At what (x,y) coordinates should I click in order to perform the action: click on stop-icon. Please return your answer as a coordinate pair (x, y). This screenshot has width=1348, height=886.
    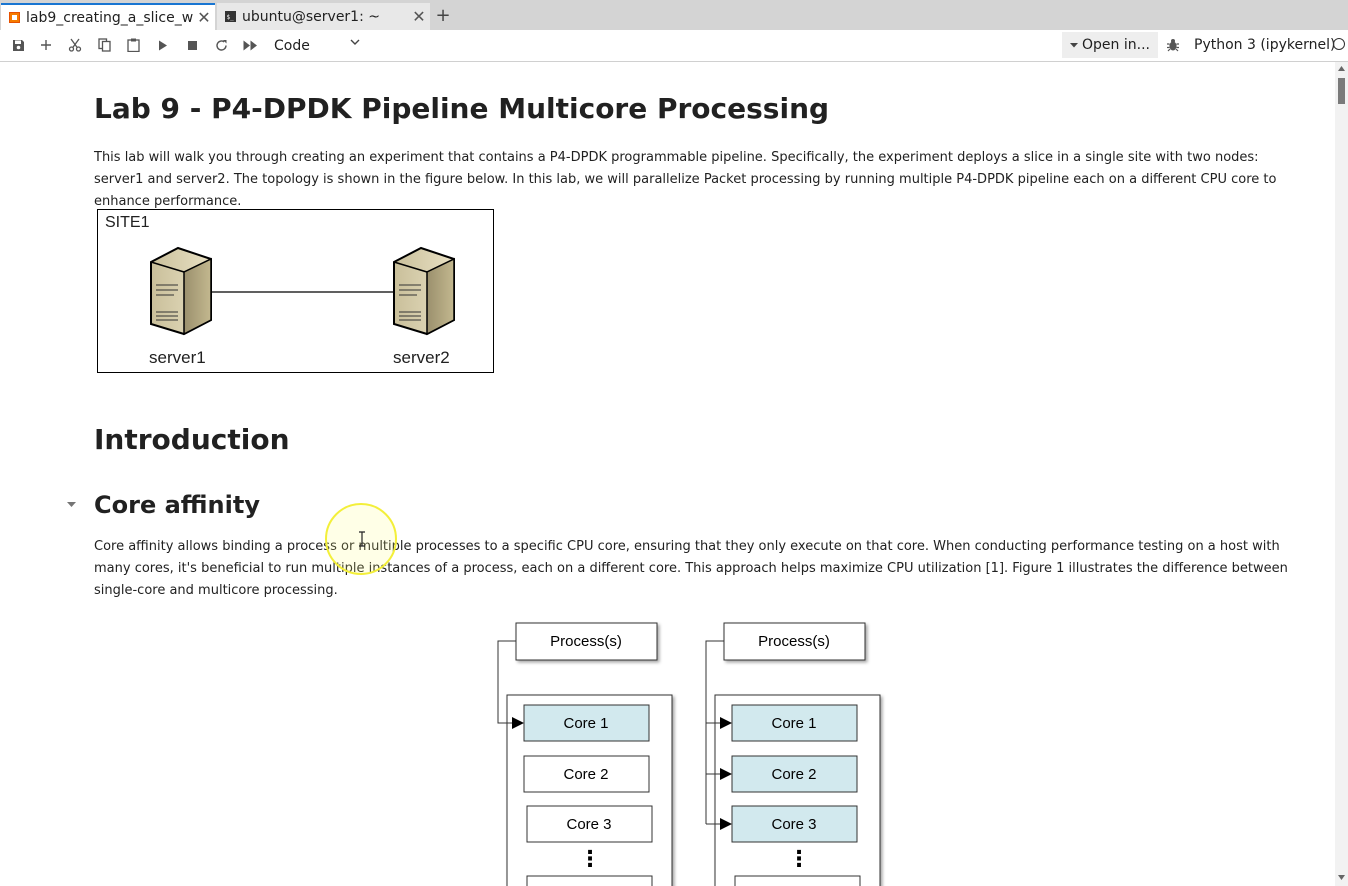
    Looking at the image, I should click on (192, 45).